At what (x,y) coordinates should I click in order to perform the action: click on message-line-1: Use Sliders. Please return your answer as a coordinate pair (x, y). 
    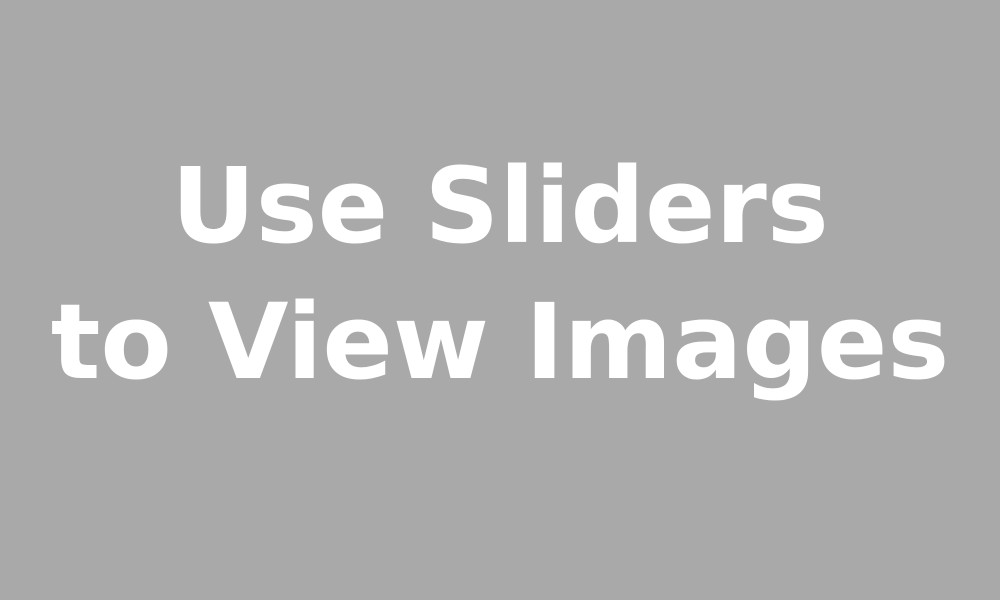
    Looking at the image, I should click on (500, 206).